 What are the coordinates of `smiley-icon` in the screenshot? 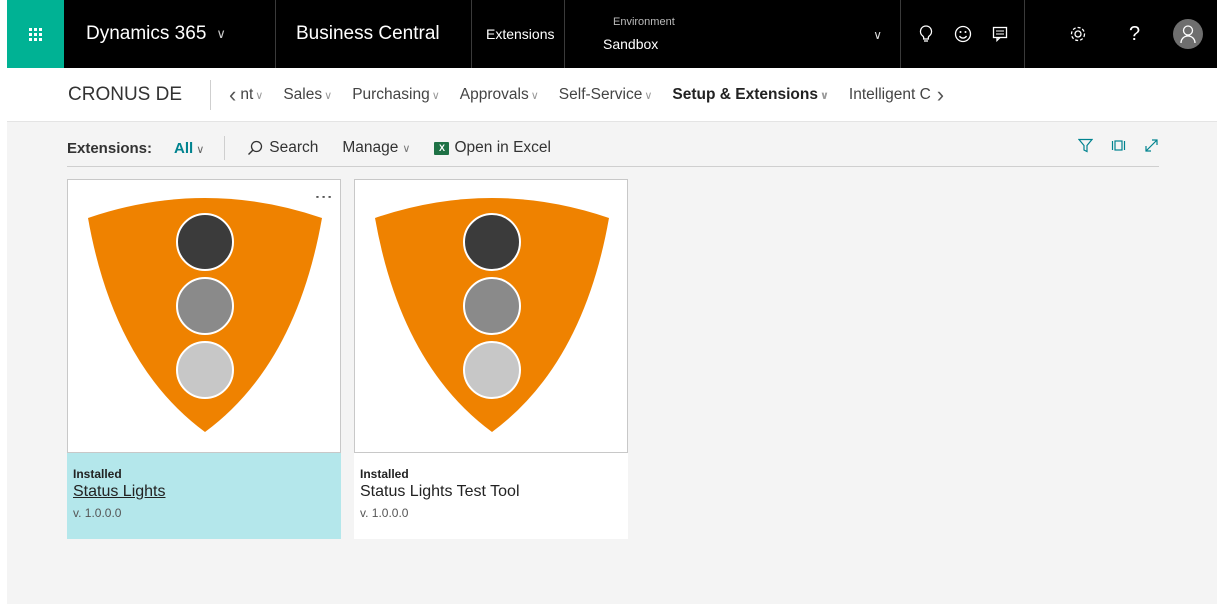 It's located at (962, 34).